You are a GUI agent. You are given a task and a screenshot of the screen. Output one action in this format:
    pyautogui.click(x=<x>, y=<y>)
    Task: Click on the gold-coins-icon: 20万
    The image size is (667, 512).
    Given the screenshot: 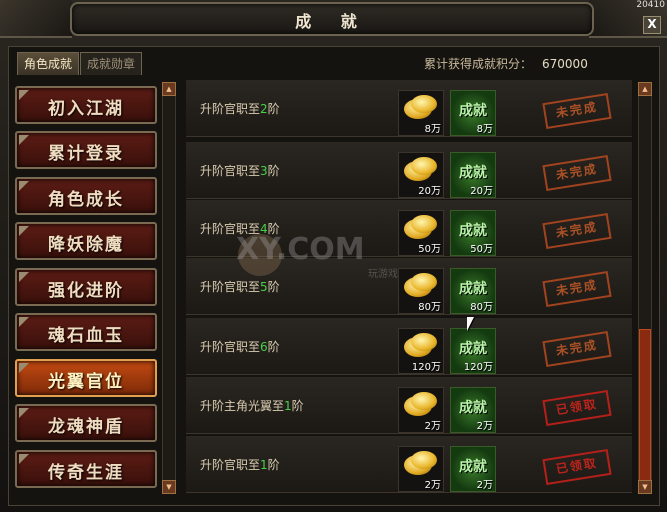 What is the action you would take?
    pyautogui.click(x=421, y=175)
    